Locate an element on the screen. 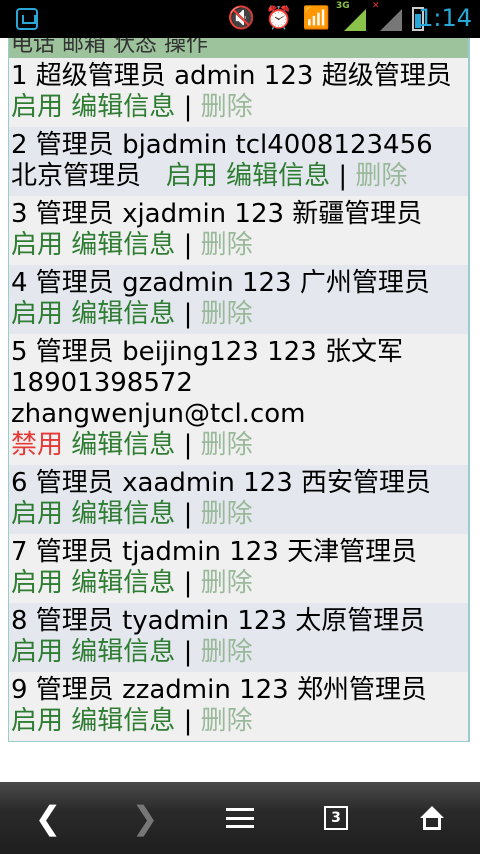  row-info-cont: 北京管理员 is located at coordinates (76, 176).